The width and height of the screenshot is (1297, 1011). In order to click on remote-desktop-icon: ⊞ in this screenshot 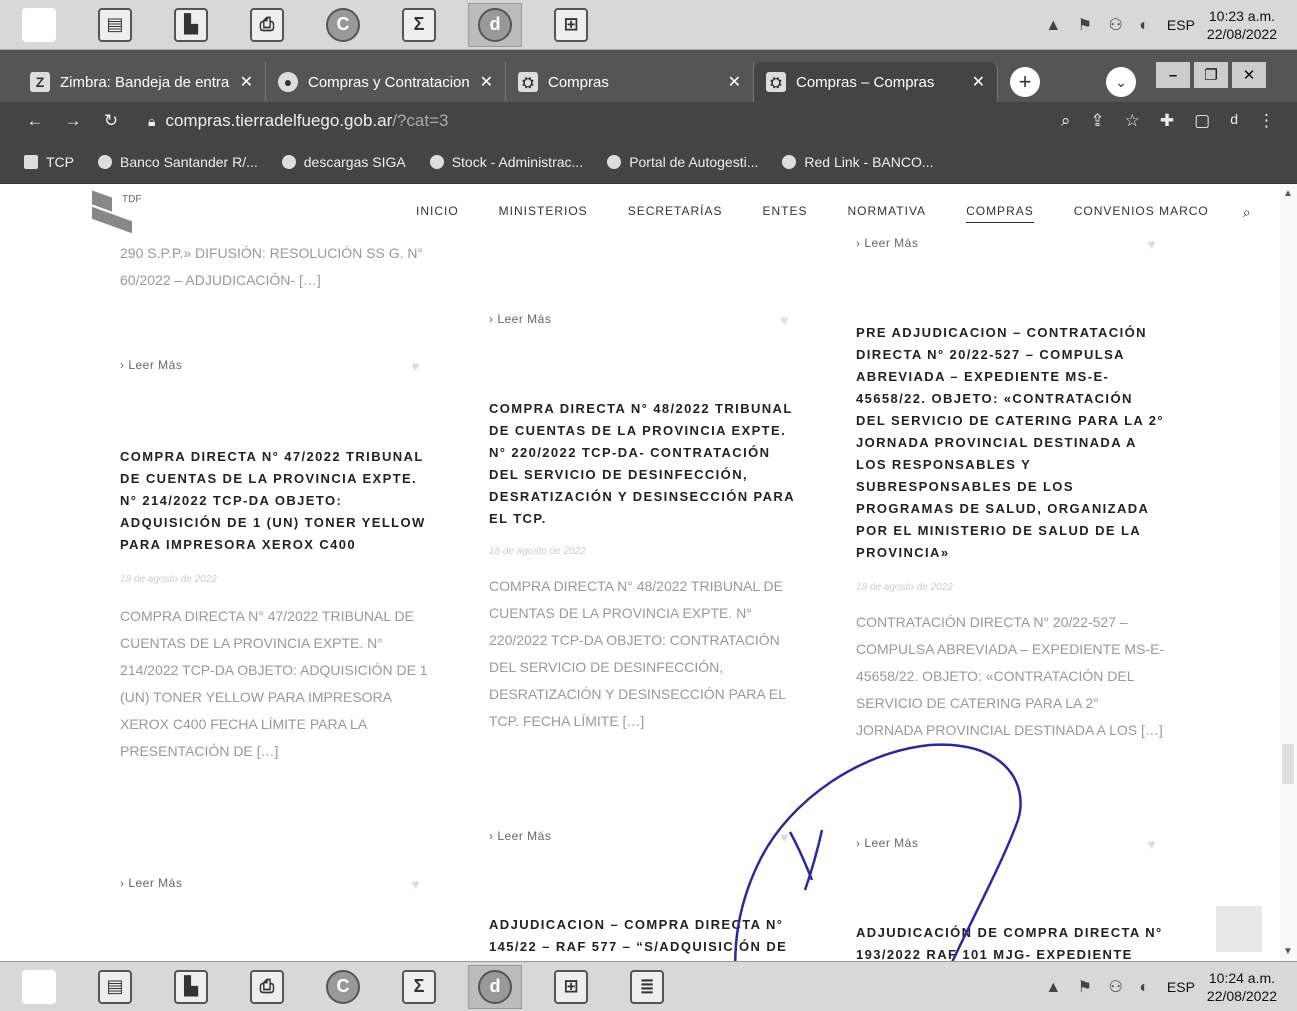, I will do `click(571, 986)`.